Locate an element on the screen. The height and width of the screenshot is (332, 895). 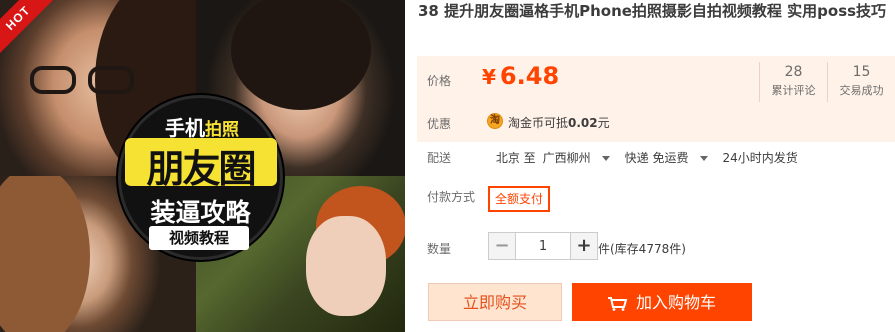
price-panel: 价格 ¥6.48 28 累计评论 15 交易成功 优惠 淘 淘金币可抵0.02元 is located at coordinates (656, 99).